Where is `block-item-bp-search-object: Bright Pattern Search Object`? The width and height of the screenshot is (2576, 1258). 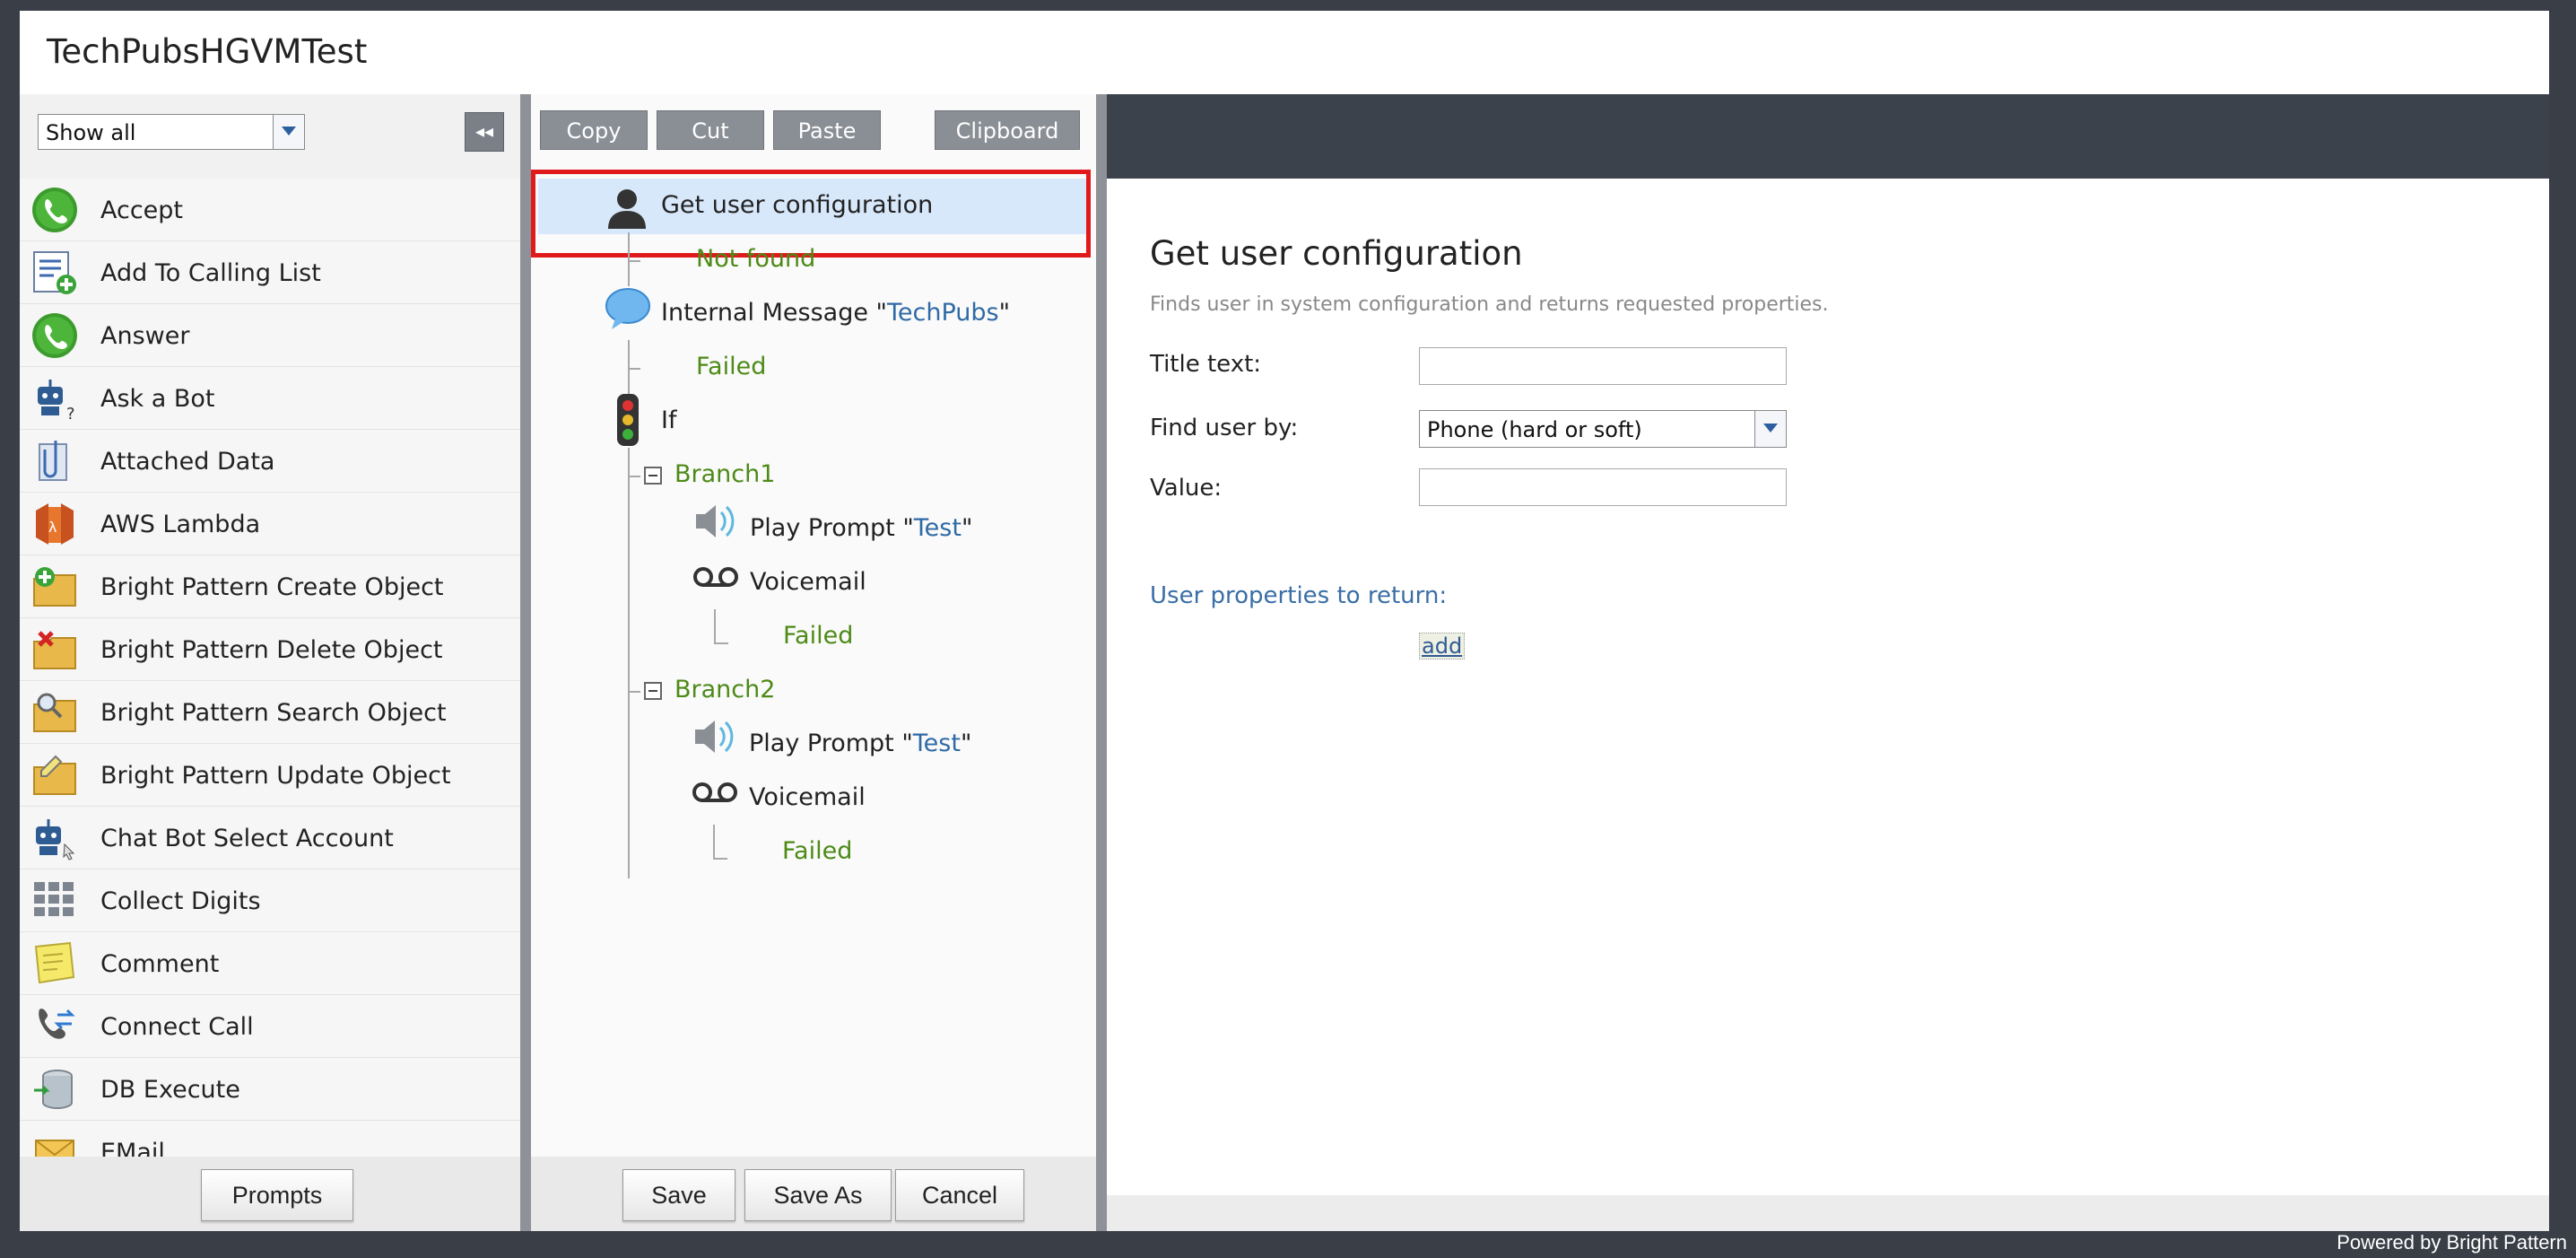
block-item-bp-search-object: Bright Pattern Search Object is located at coordinates (270, 713).